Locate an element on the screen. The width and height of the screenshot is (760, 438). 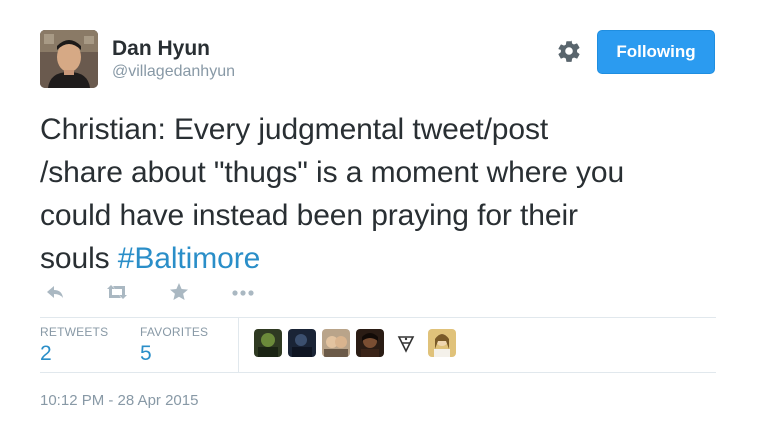
author-handle: @villagedanhyun is located at coordinates (173, 72).